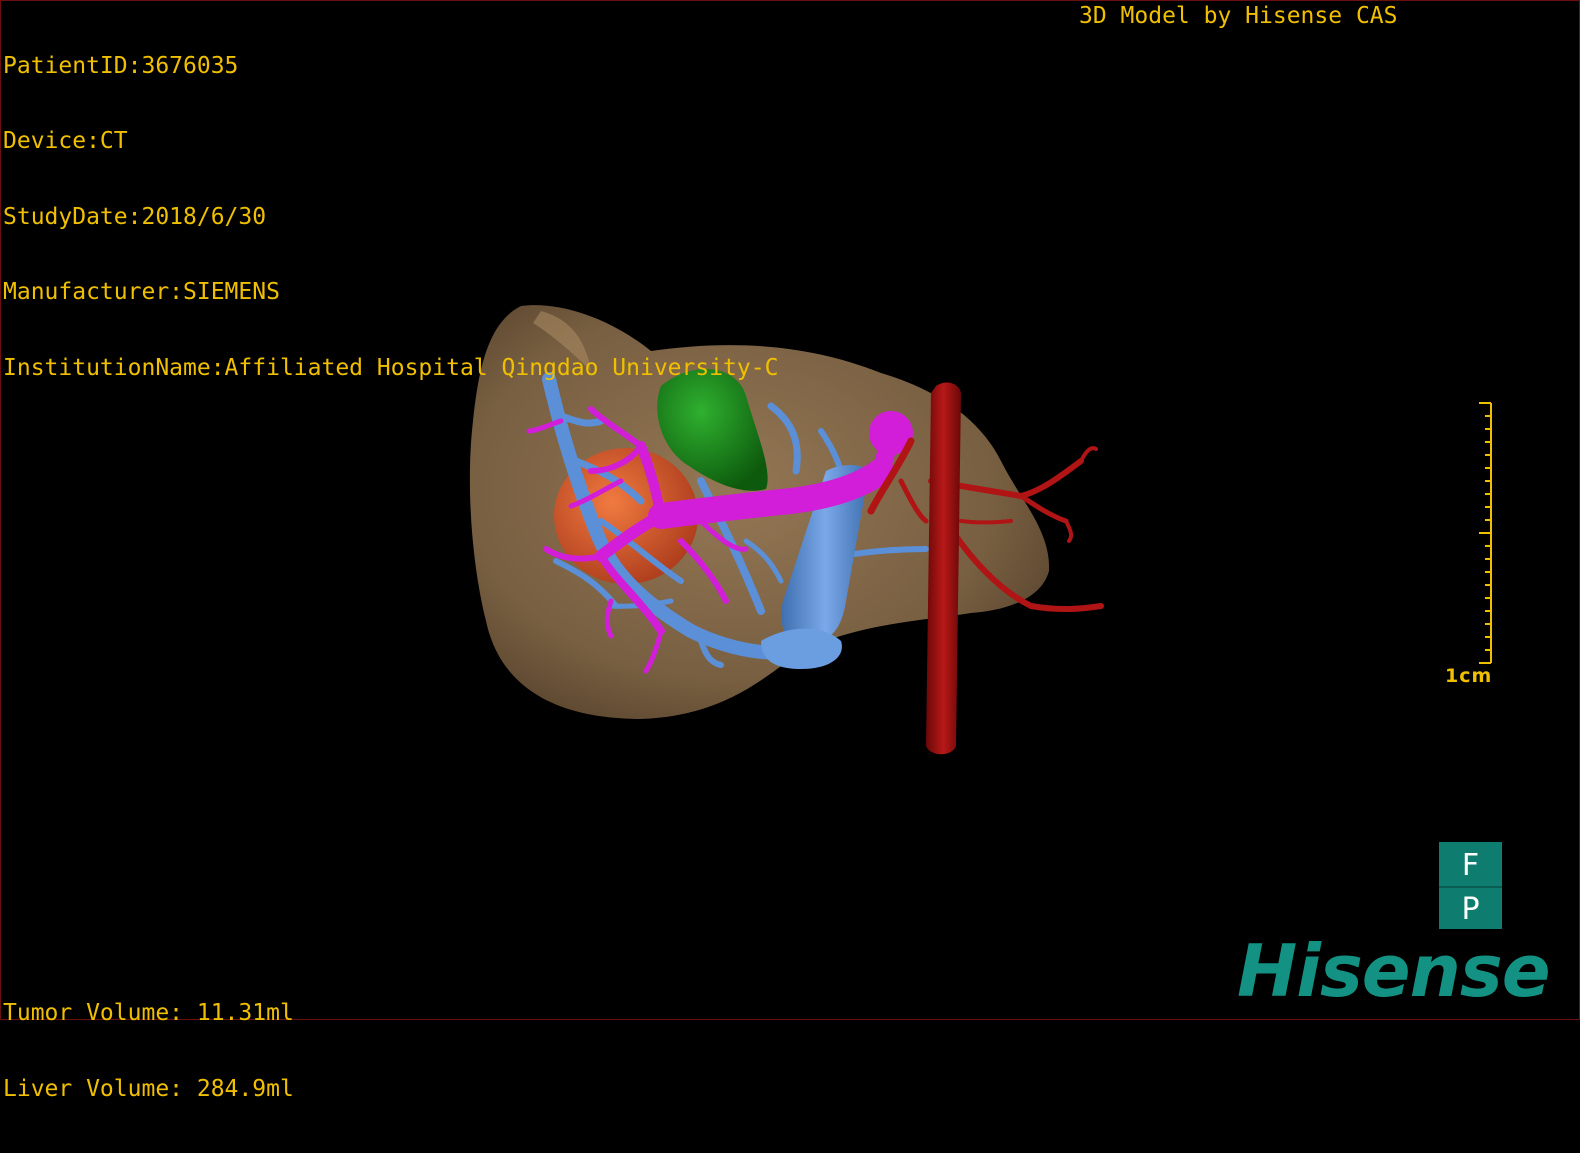 The image size is (1580, 1153). I want to click on tumor-volume: Tumor Volume: 11.31ml, so click(148, 1013).